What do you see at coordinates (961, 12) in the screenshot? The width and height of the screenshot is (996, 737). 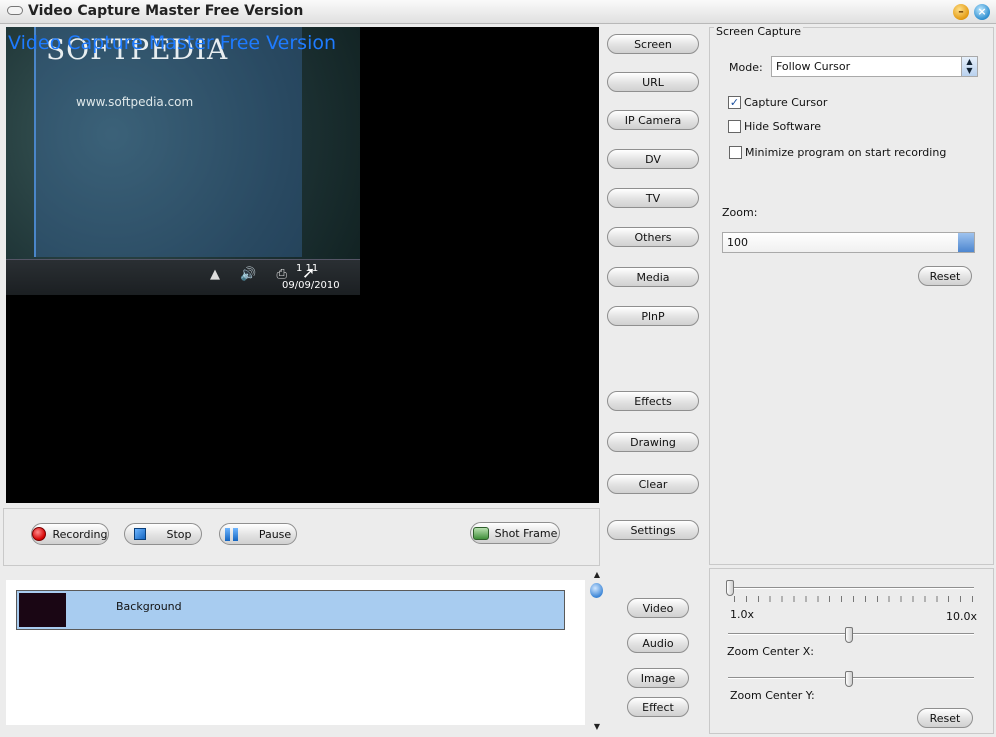 I see `minimize-icon: –` at bounding box center [961, 12].